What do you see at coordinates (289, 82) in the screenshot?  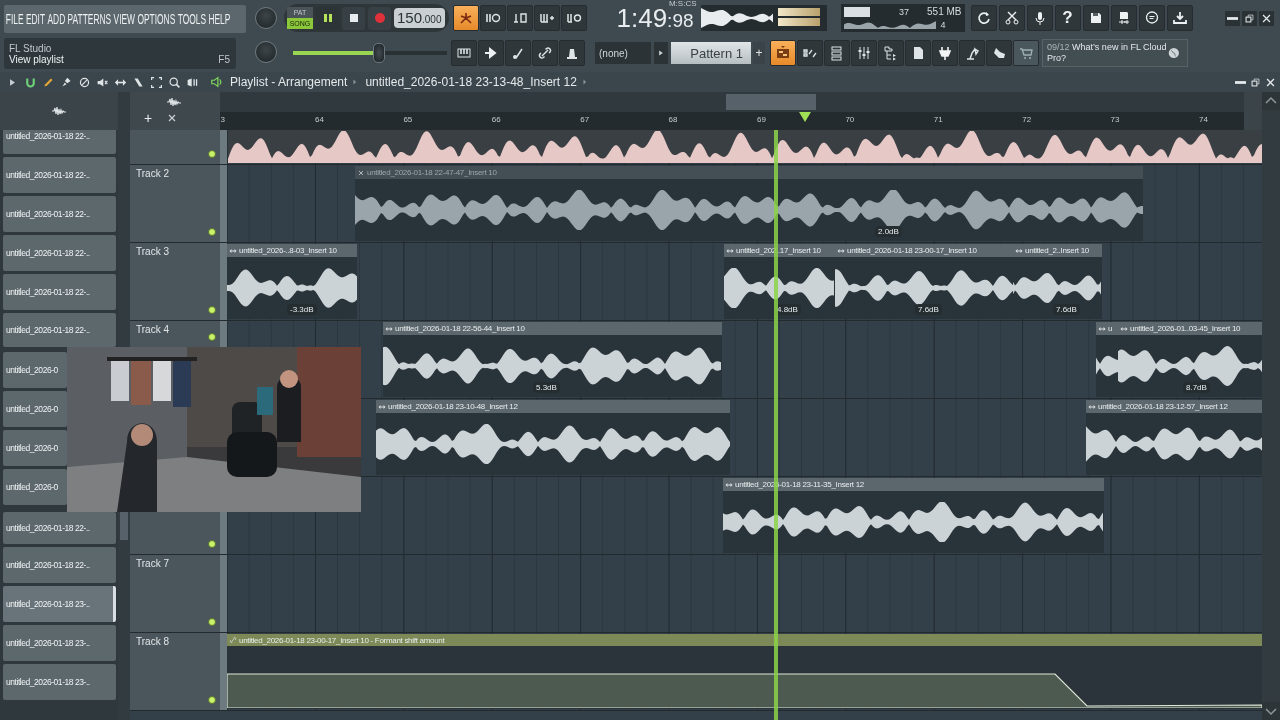 I see `playlist-title: Playlist - Arrangement` at bounding box center [289, 82].